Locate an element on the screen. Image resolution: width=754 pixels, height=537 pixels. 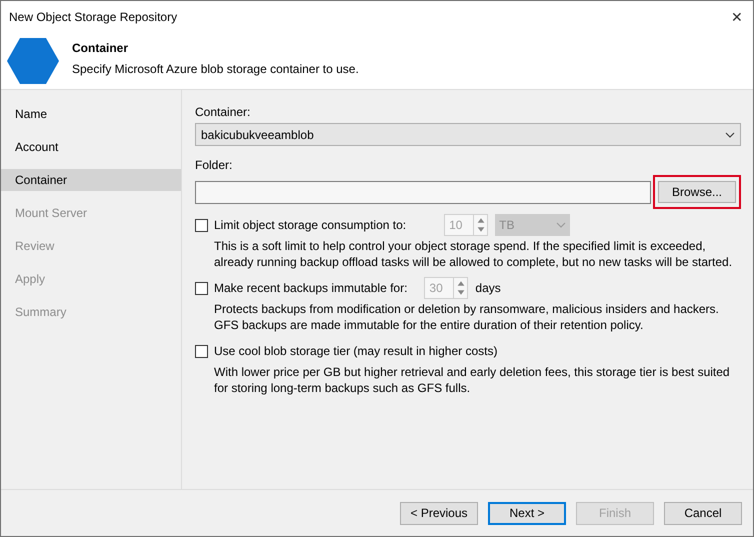
option-description: With lower price per GB but higher retrieval and early deletion fees, this storage tier is best suited for storing long-term backups such as GFS fulls. is located at coordinates (472, 380).